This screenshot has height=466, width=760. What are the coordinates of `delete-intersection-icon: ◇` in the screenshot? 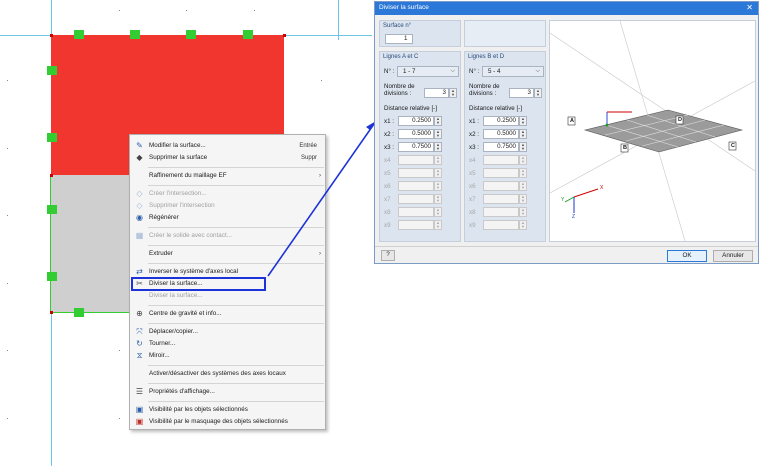 It's located at (139, 205).